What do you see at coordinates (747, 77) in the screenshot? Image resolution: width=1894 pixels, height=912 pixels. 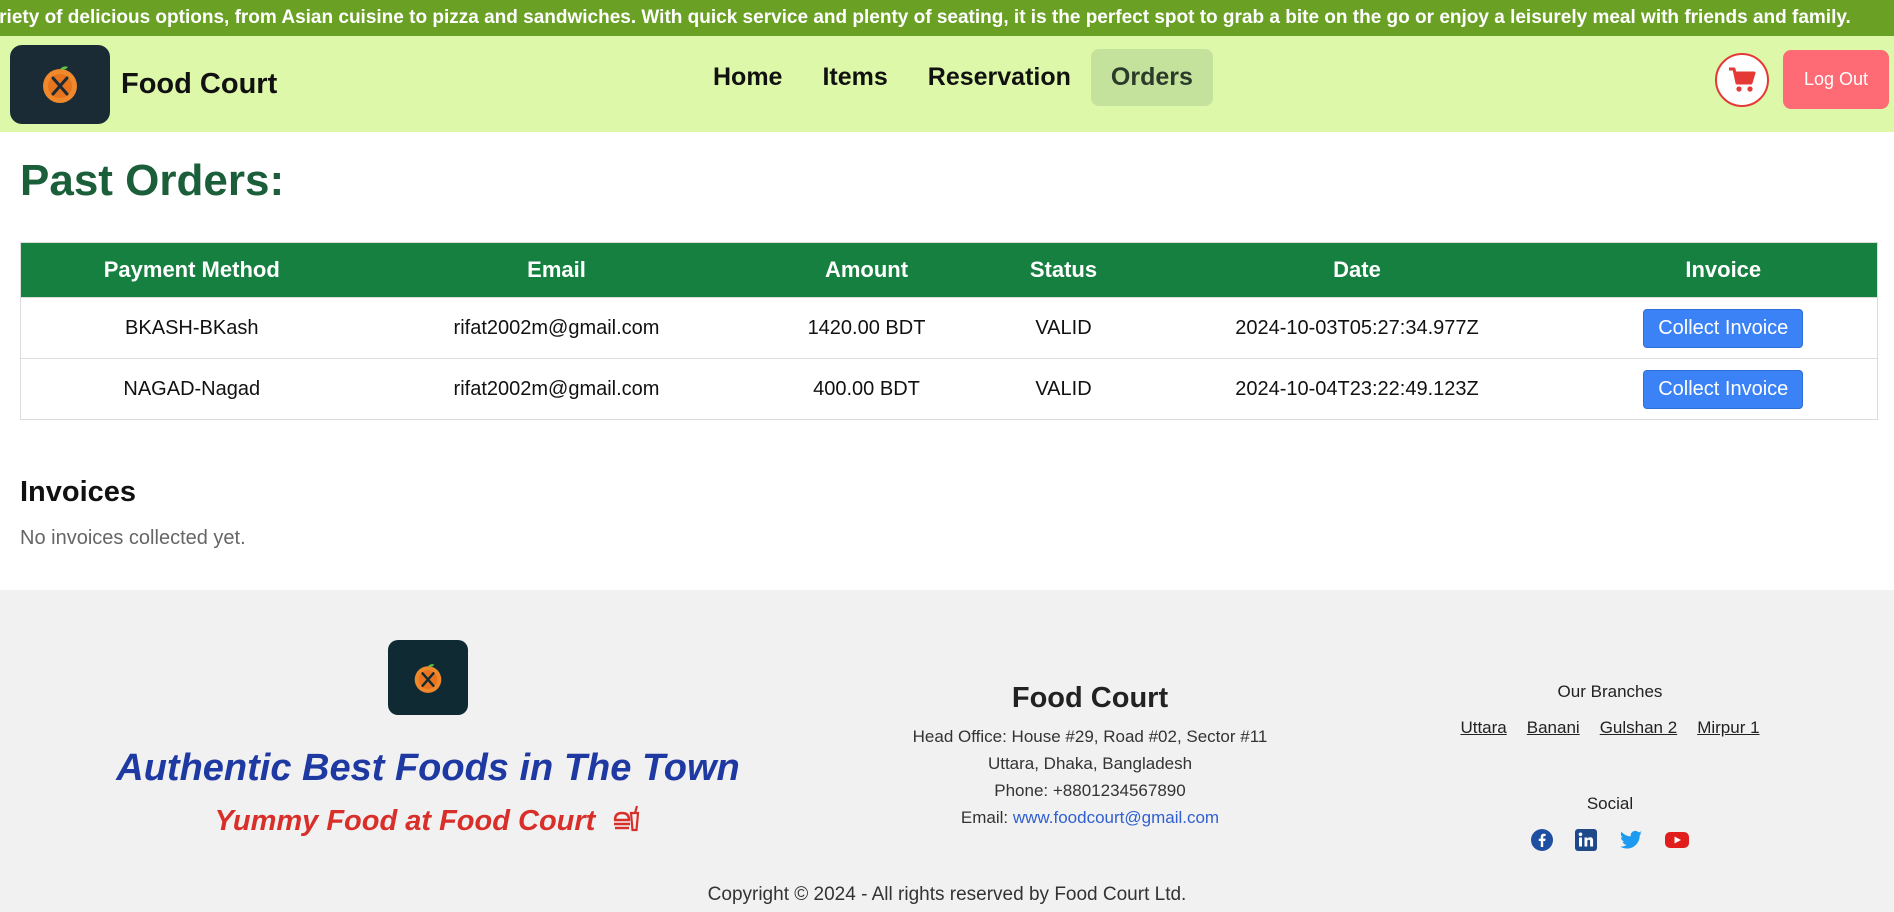 I see `nav-home: Home` at bounding box center [747, 77].